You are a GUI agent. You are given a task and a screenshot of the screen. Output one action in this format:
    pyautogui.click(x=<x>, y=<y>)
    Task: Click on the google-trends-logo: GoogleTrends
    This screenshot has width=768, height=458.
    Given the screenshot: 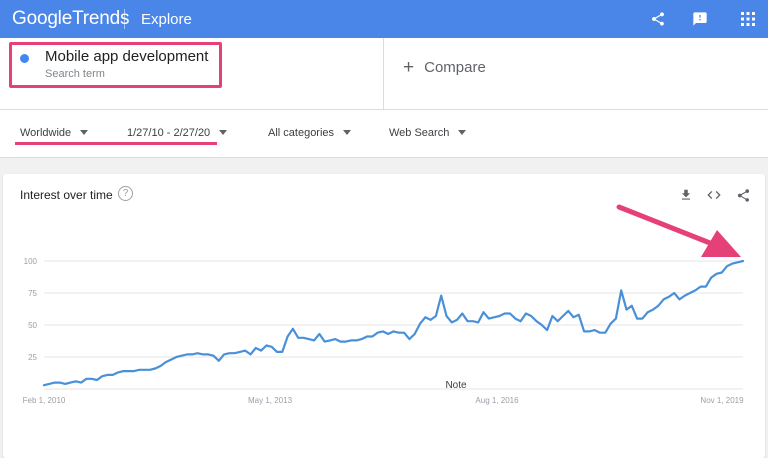 What is the action you would take?
    pyautogui.click(x=71, y=19)
    